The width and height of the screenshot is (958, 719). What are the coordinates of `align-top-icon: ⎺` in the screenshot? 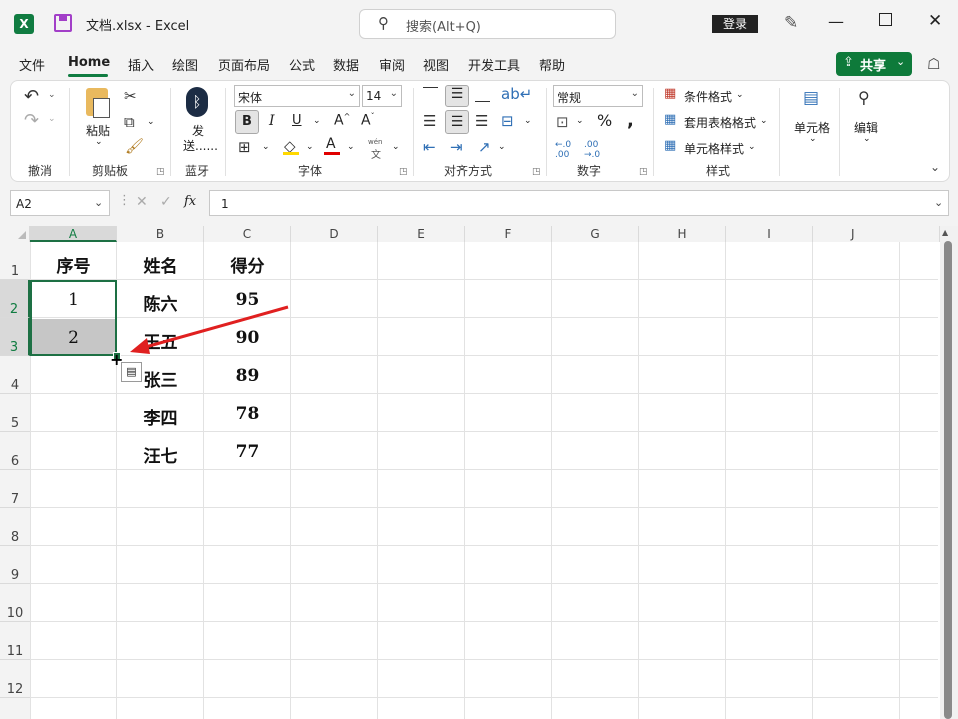 It's located at (430, 94).